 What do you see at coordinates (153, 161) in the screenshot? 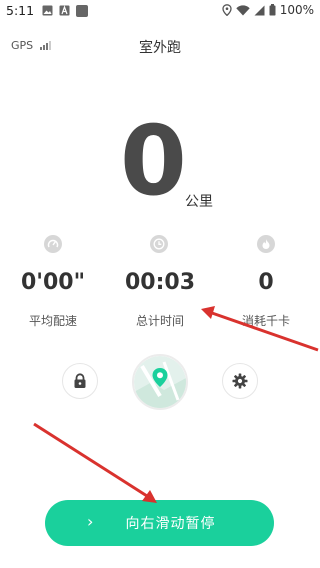
I see `distance-value: 0` at bounding box center [153, 161].